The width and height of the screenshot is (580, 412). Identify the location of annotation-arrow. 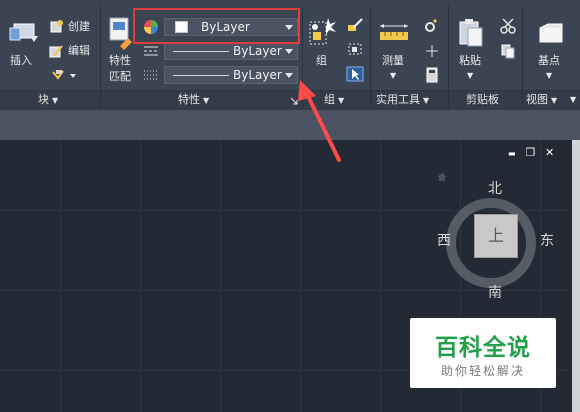
(319, 121).